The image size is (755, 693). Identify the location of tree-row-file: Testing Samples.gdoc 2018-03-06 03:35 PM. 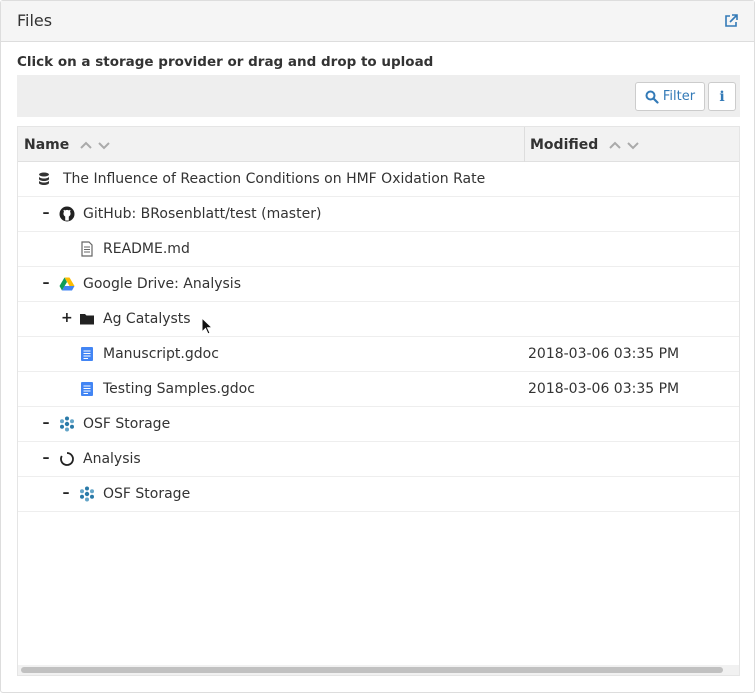
(378, 389).